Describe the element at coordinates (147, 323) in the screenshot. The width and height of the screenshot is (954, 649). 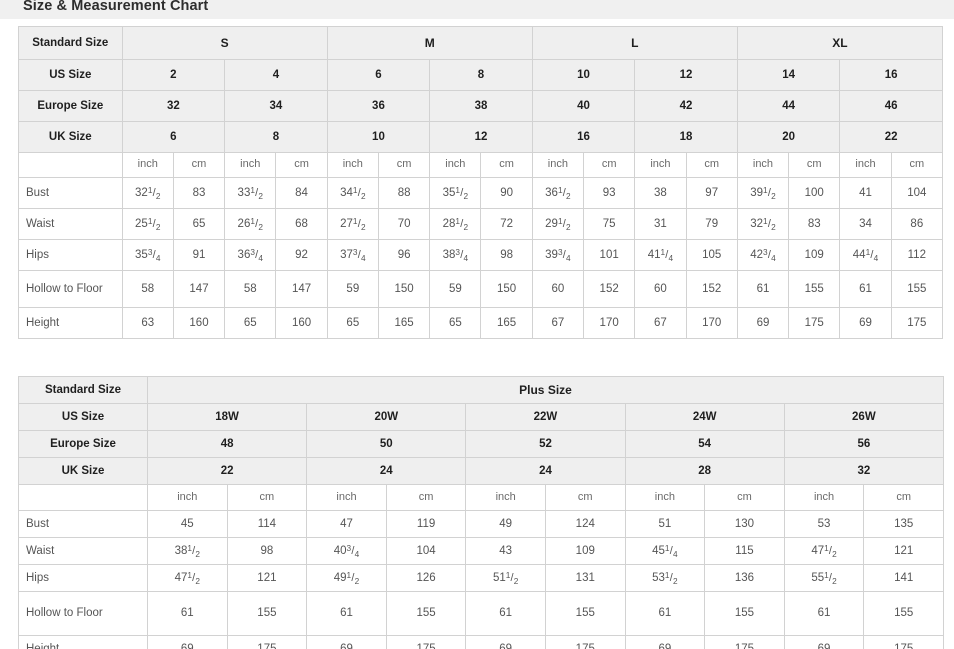
I see `measurement-value-cell: 63` at that location.